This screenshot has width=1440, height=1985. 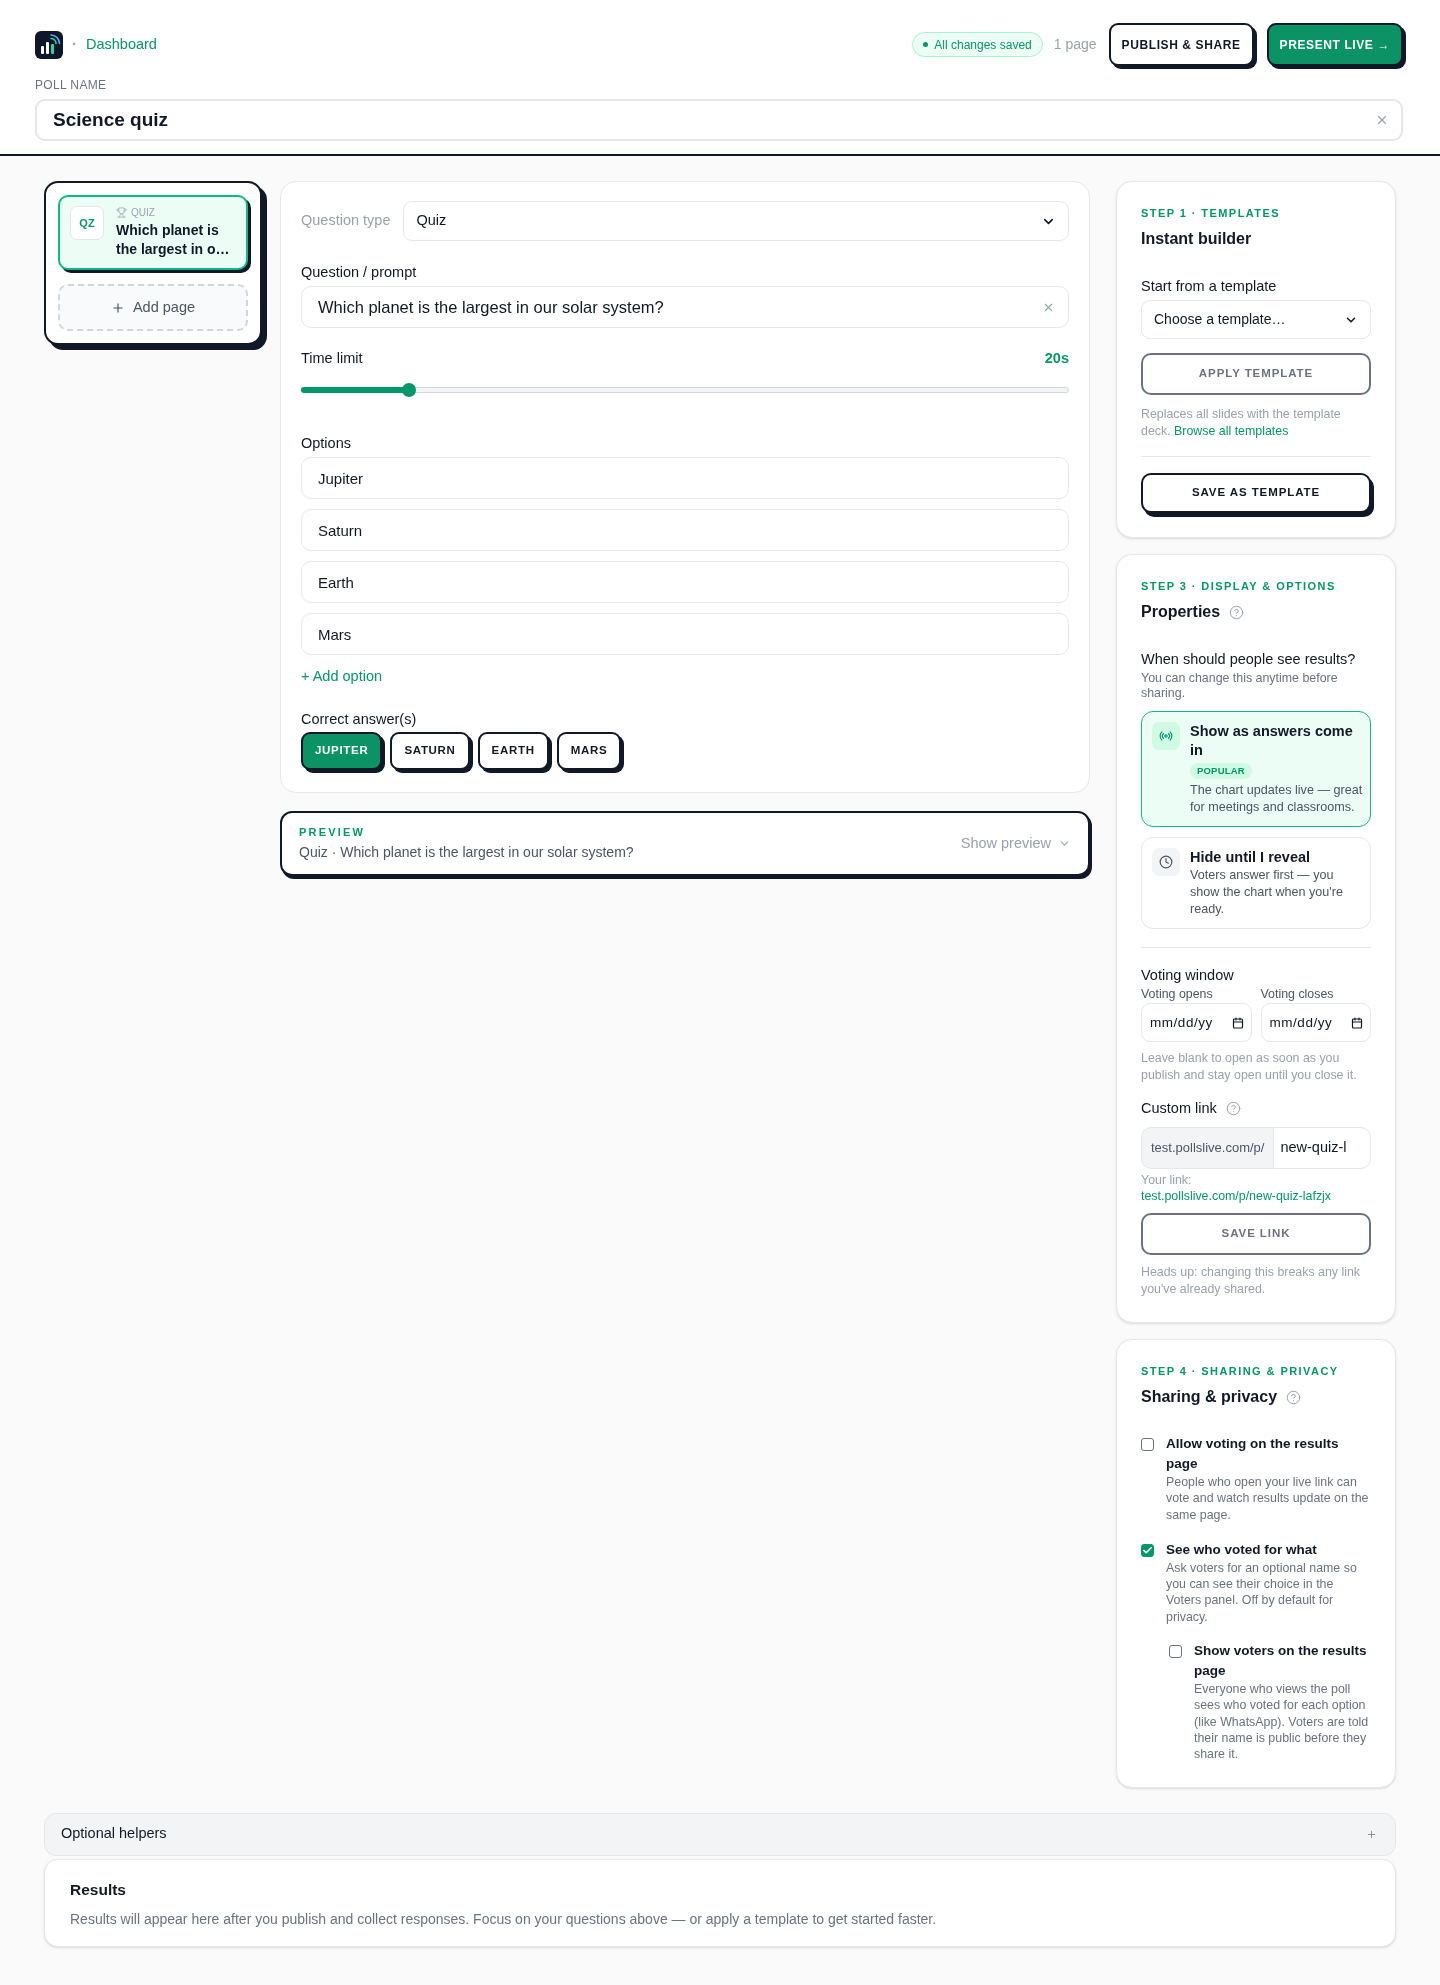 I want to click on template-note: Replaces all slides with the template deck. Browse all templates, so click(x=1241, y=423).